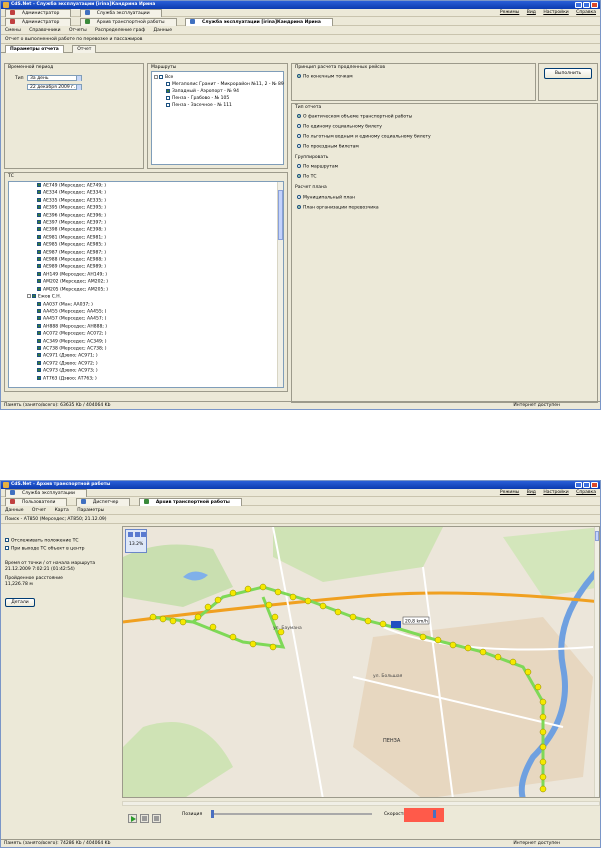 This screenshot has width=601, height=848. Describe the element at coordinates (156, 216) in the screenshot. I see `ts-row: АЕ396 (Мерседес; АЕ396; )` at that location.